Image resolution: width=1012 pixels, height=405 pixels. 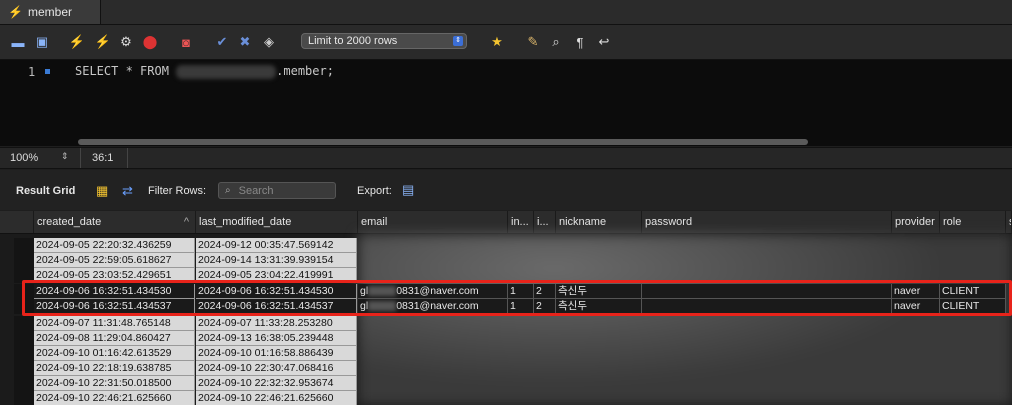 What do you see at coordinates (276, 291) in the screenshot?
I see `cell-last-modified-date: 2024-09-06 16:32:51.434530` at bounding box center [276, 291].